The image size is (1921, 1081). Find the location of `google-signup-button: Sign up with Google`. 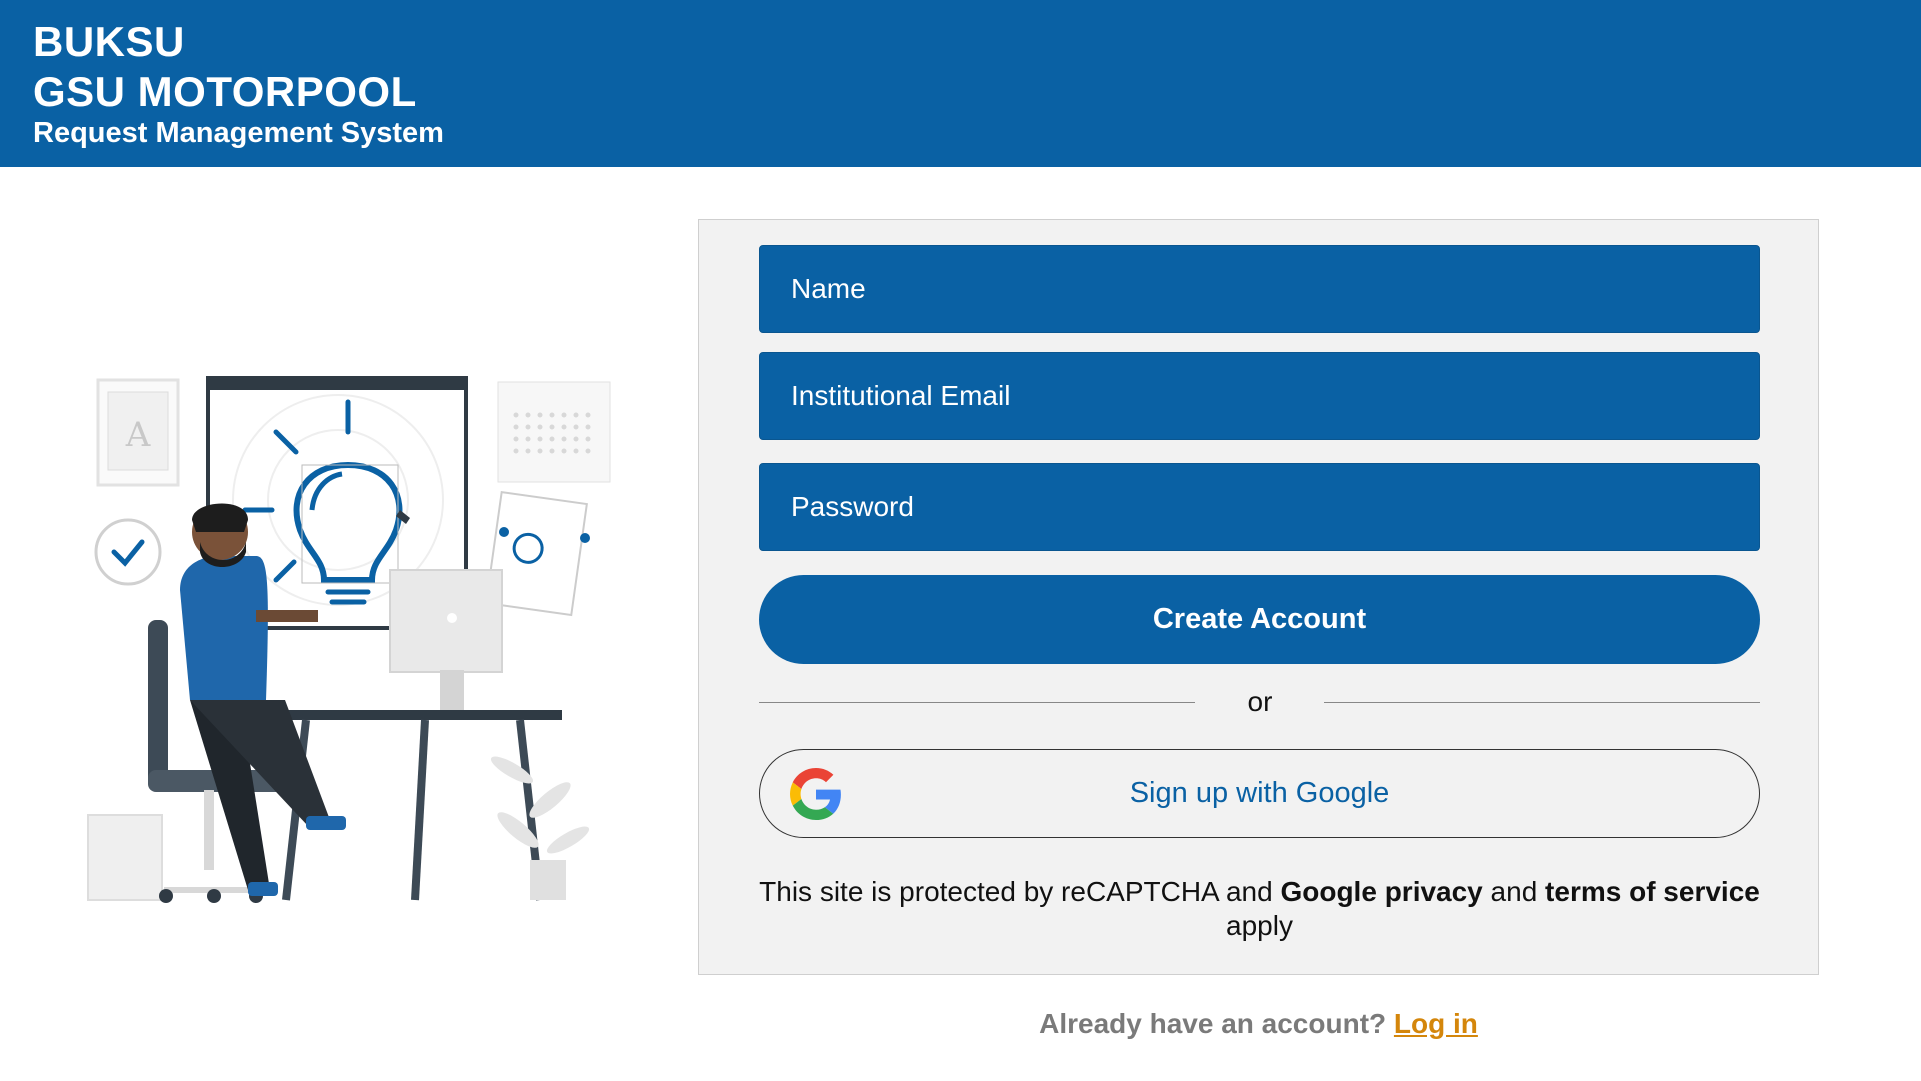

google-signup-button: Sign up with Google is located at coordinates (1259, 793).